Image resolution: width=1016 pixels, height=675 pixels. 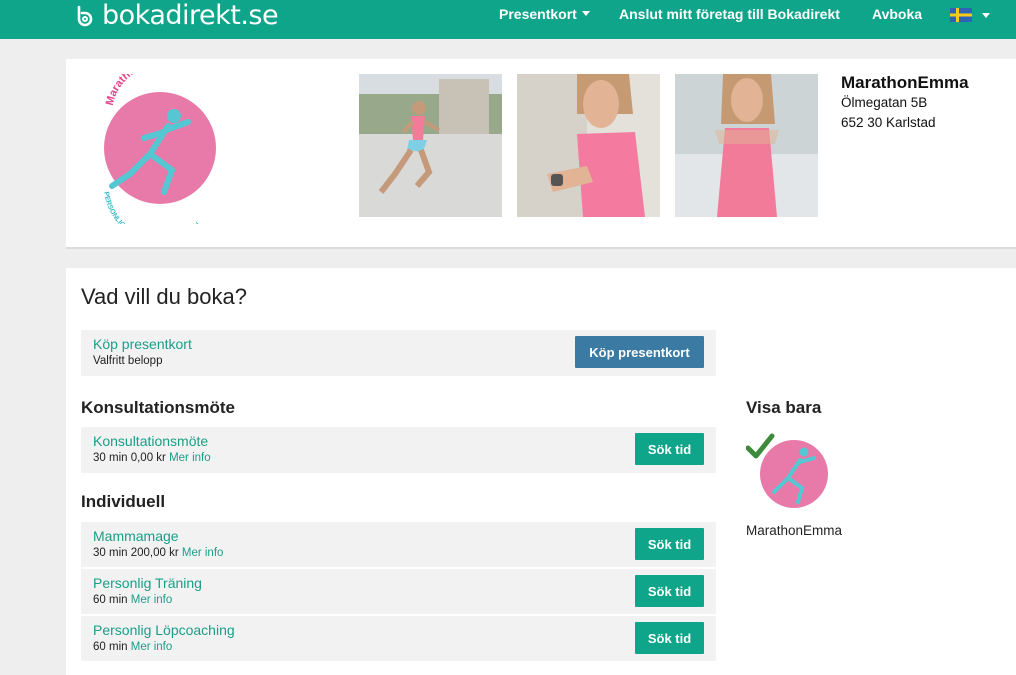 What do you see at coordinates (136, 536) in the screenshot?
I see `service-name-link: Mammamage` at bounding box center [136, 536].